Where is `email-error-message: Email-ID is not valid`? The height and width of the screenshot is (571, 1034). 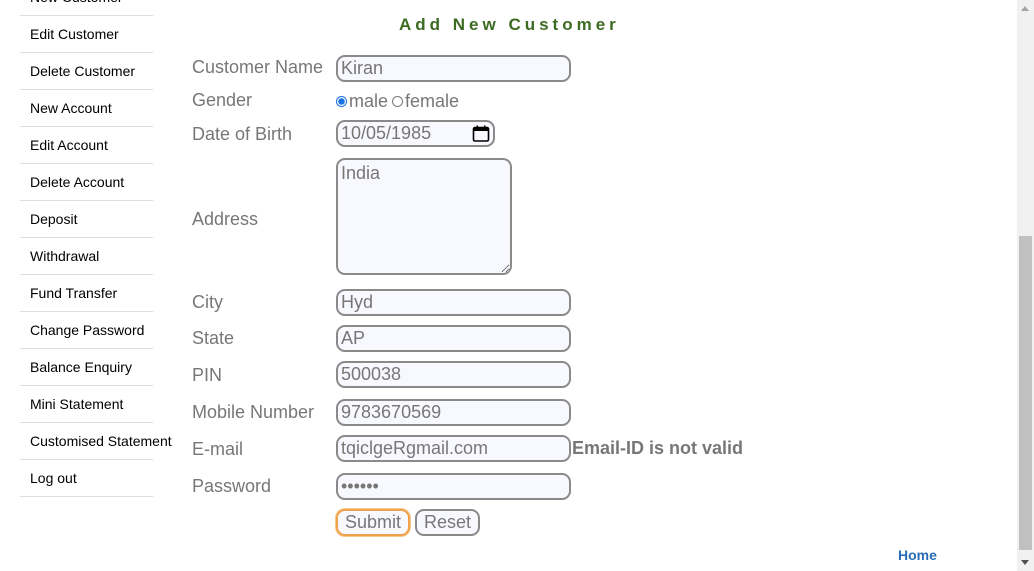 email-error-message: Email-ID is not valid is located at coordinates (658, 448).